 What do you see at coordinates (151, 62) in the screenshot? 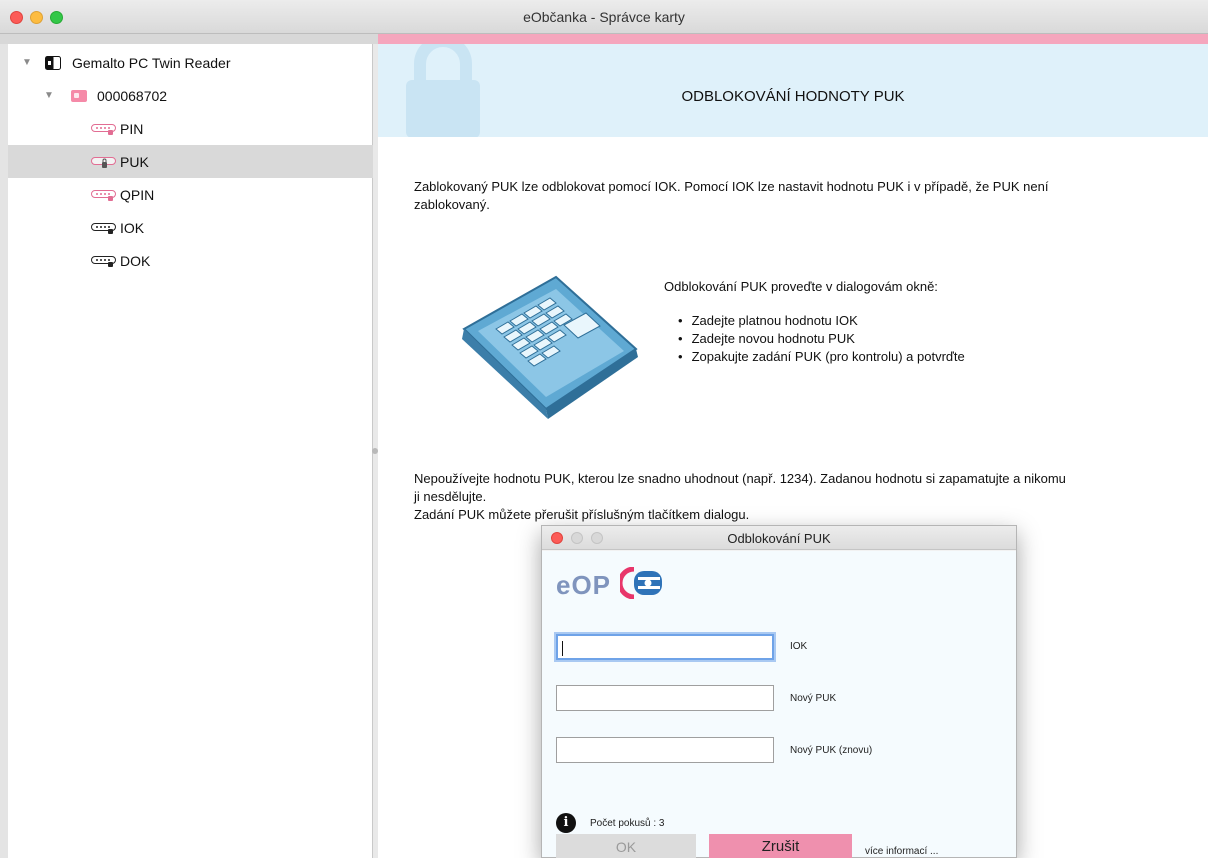
I see `tree-label-reader: Gemalto PC Twin Reader` at bounding box center [151, 62].